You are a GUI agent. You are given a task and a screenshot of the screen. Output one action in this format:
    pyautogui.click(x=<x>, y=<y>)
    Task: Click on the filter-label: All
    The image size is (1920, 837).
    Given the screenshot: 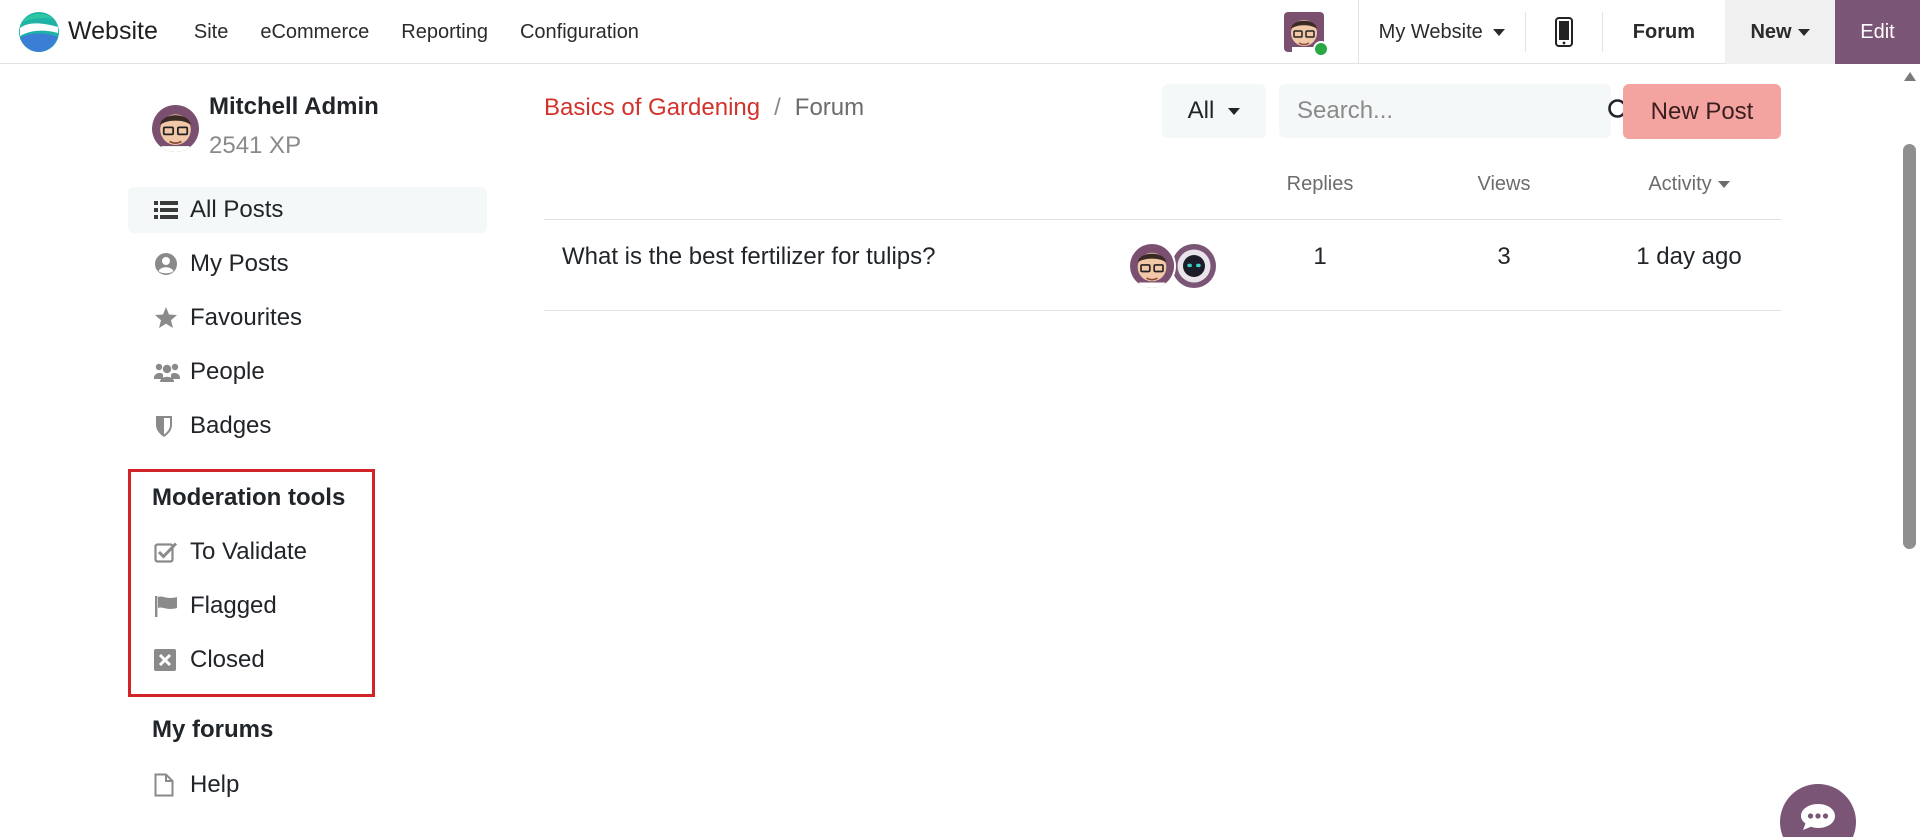 What is the action you would take?
    pyautogui.click(x=1201, y=110)
    